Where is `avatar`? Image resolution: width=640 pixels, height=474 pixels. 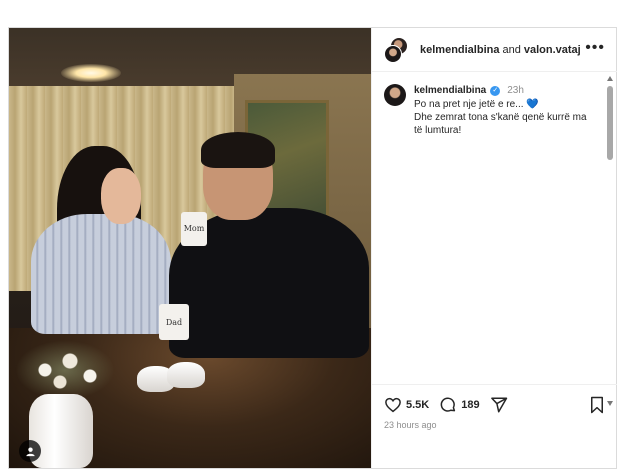
avatar is located at coordinates (393, 53).